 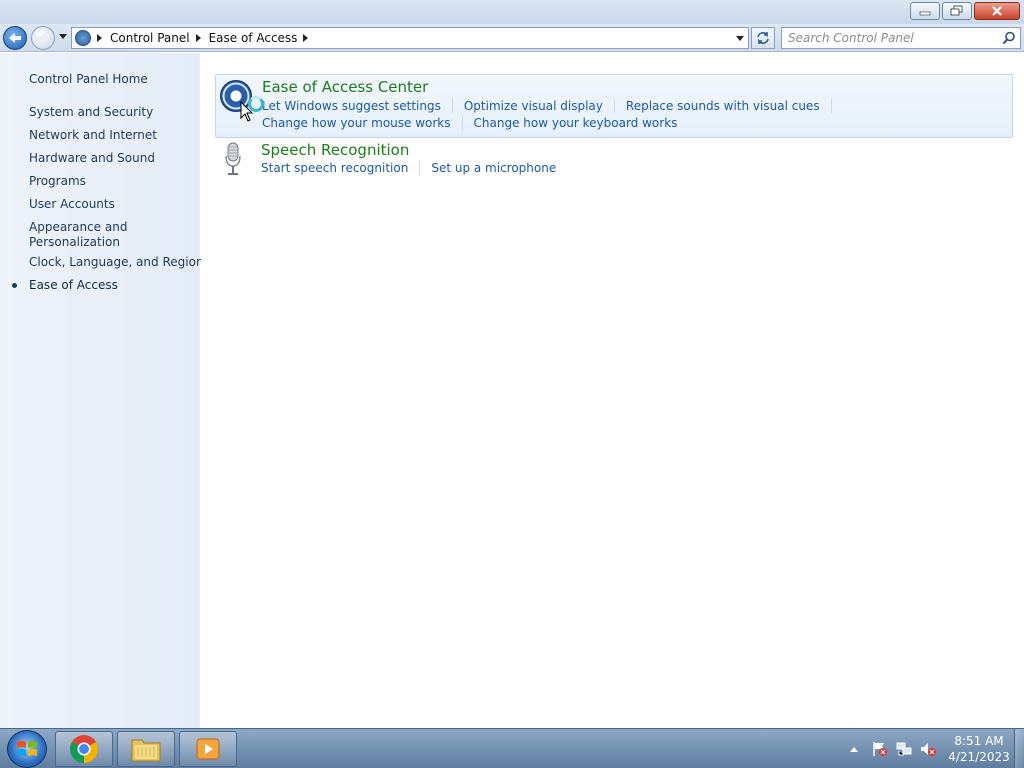 I want to click on refresh-button, so click(x=763, y=38).